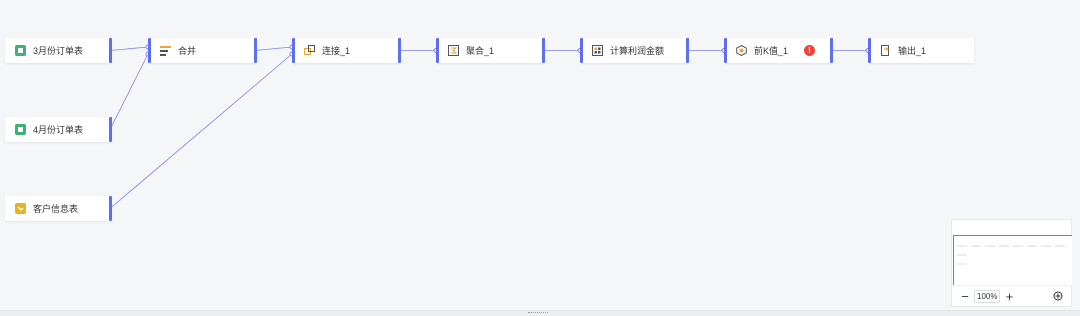 Image resolution: width=1080 pixels, height=316 pixels. I want to click on zoom-bar: − 100% +, so click(1011, 295).